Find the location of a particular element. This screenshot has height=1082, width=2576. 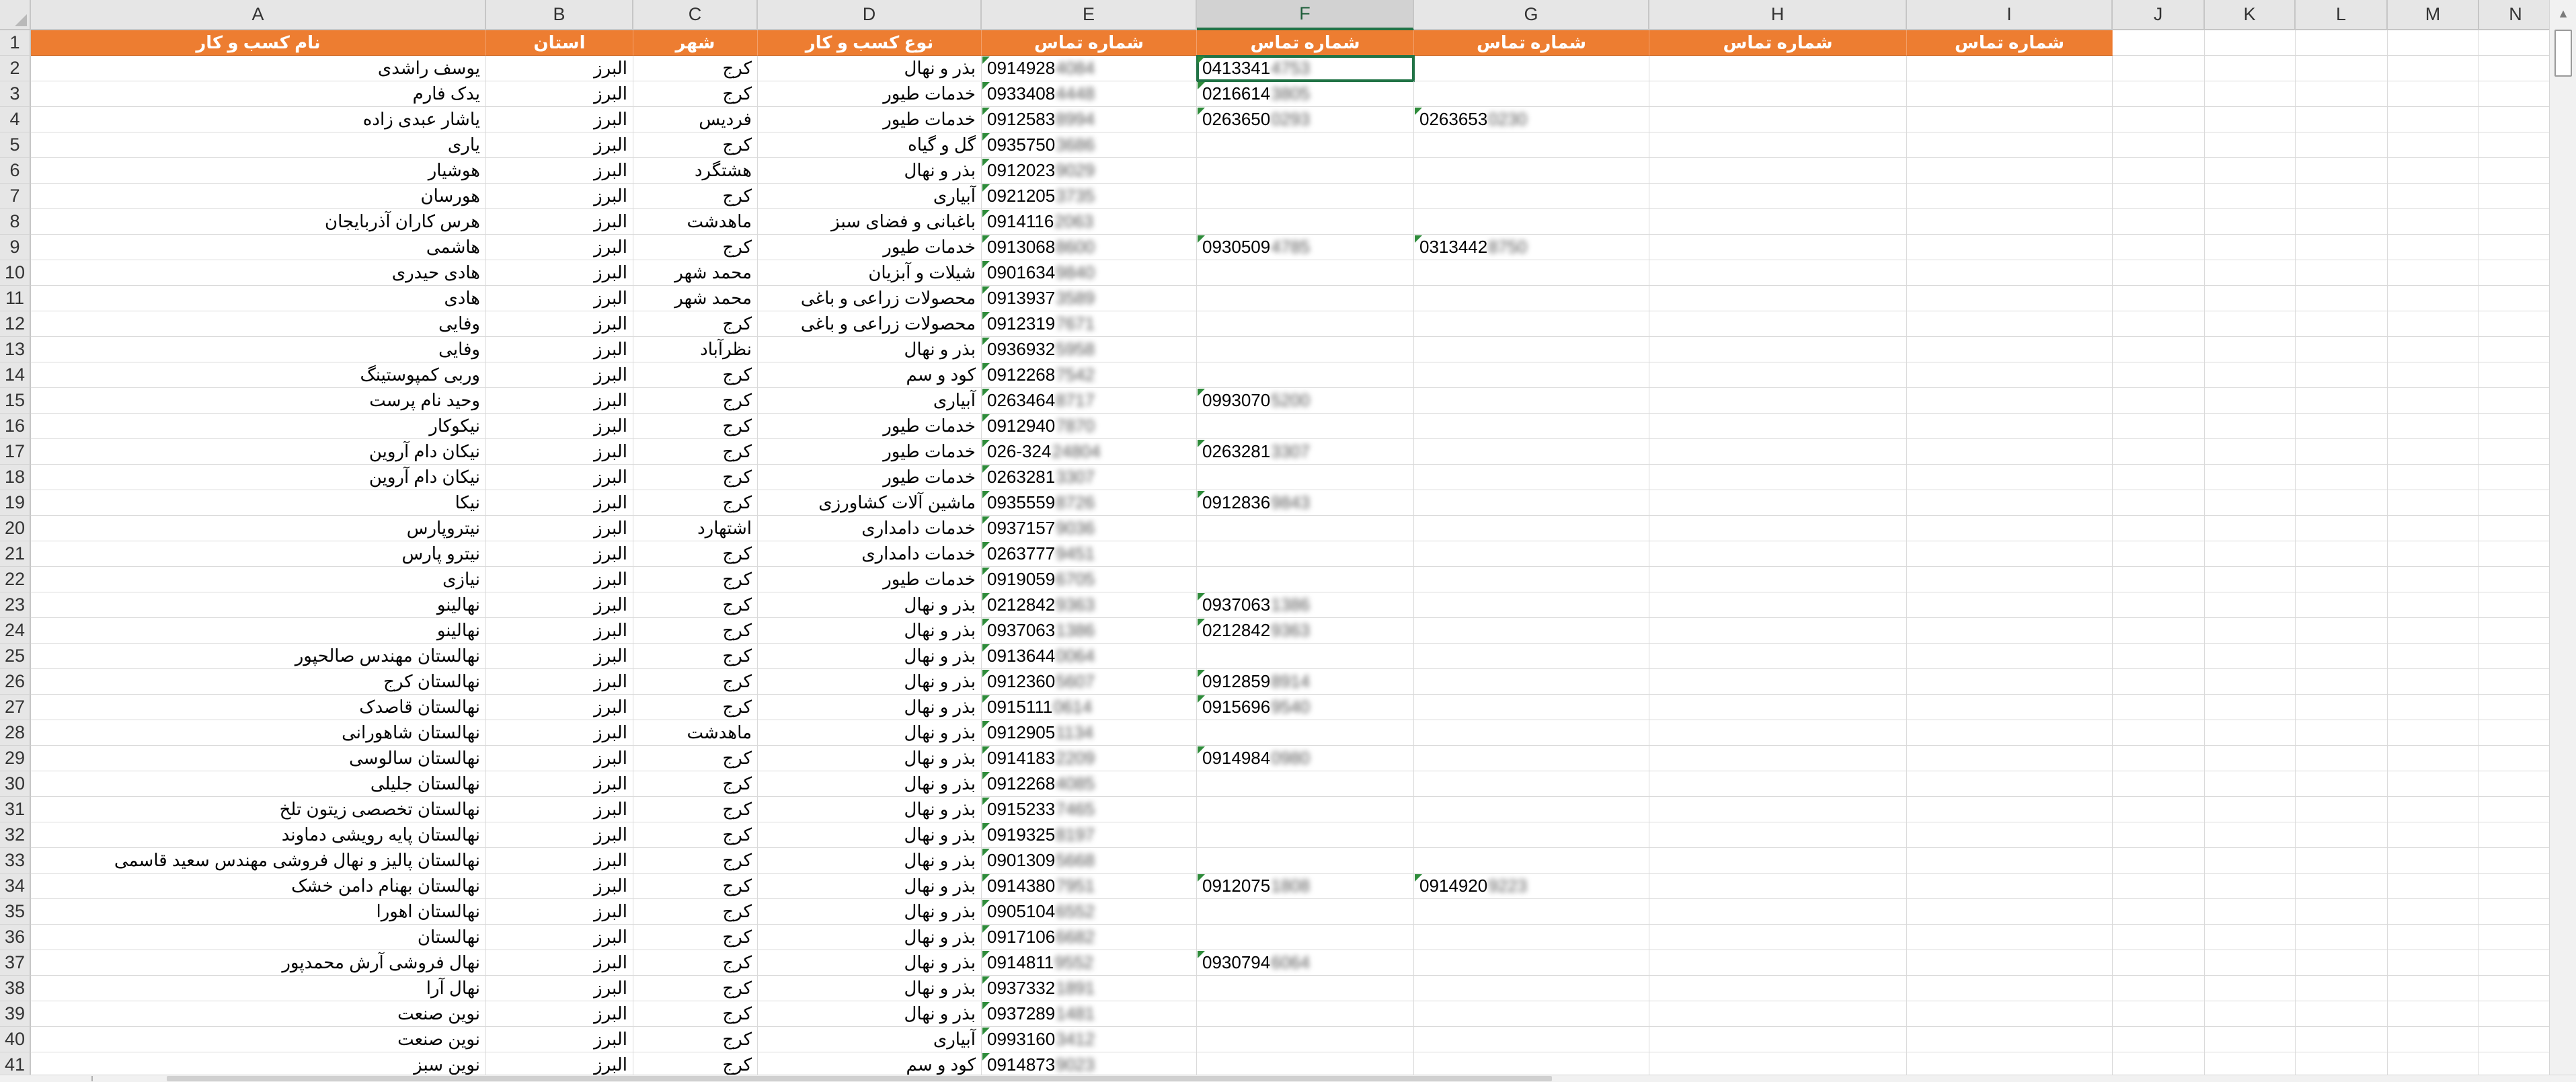

cell-n21 is located at coordinates (2514, 554).